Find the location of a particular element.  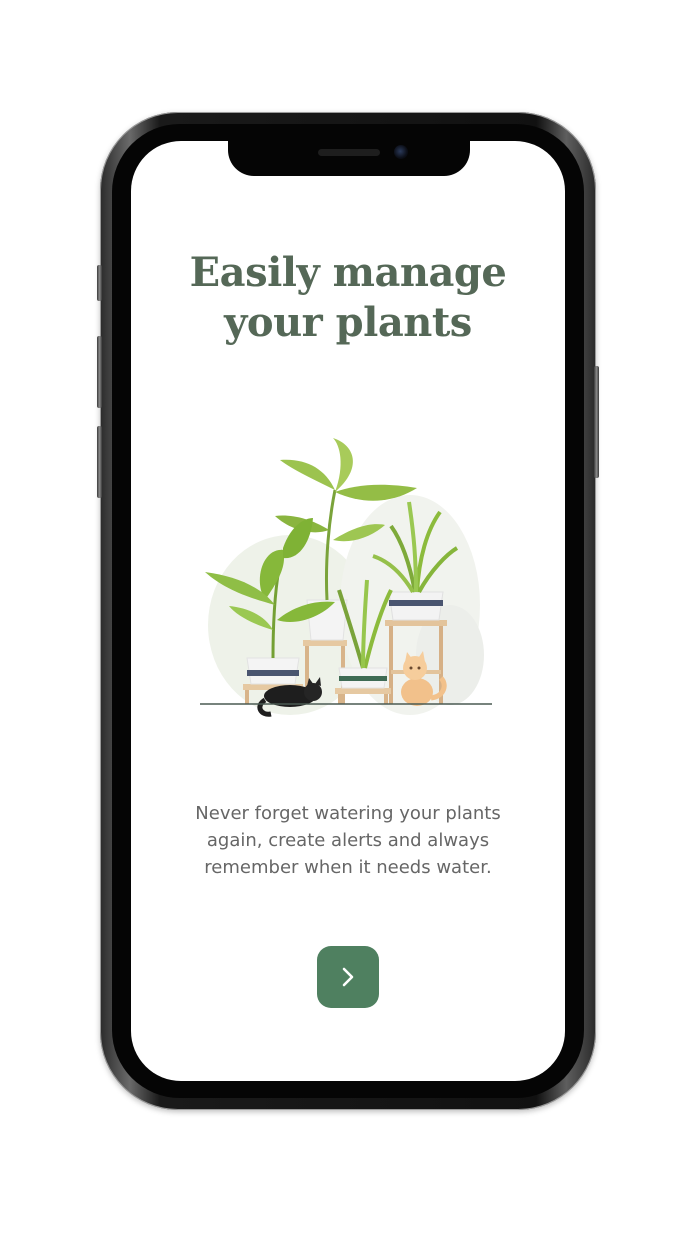

description-line-1: Never forget watering your plants is located at coordinates (348, 813).